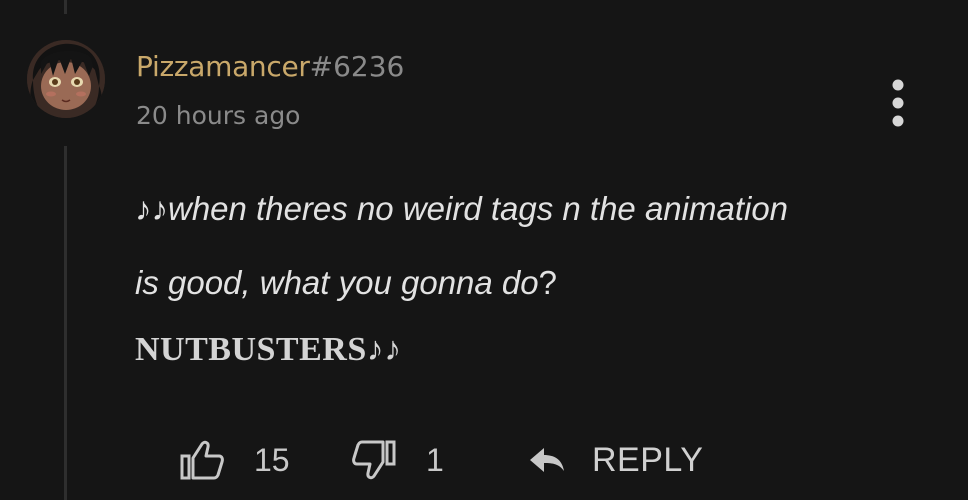 Image resolution: width=968 pixels, height=500 pixels. What do you see at coordinates (898, 103) in the screenshot?
I see `more-vertical-icon` at bounding box center [898, 103].